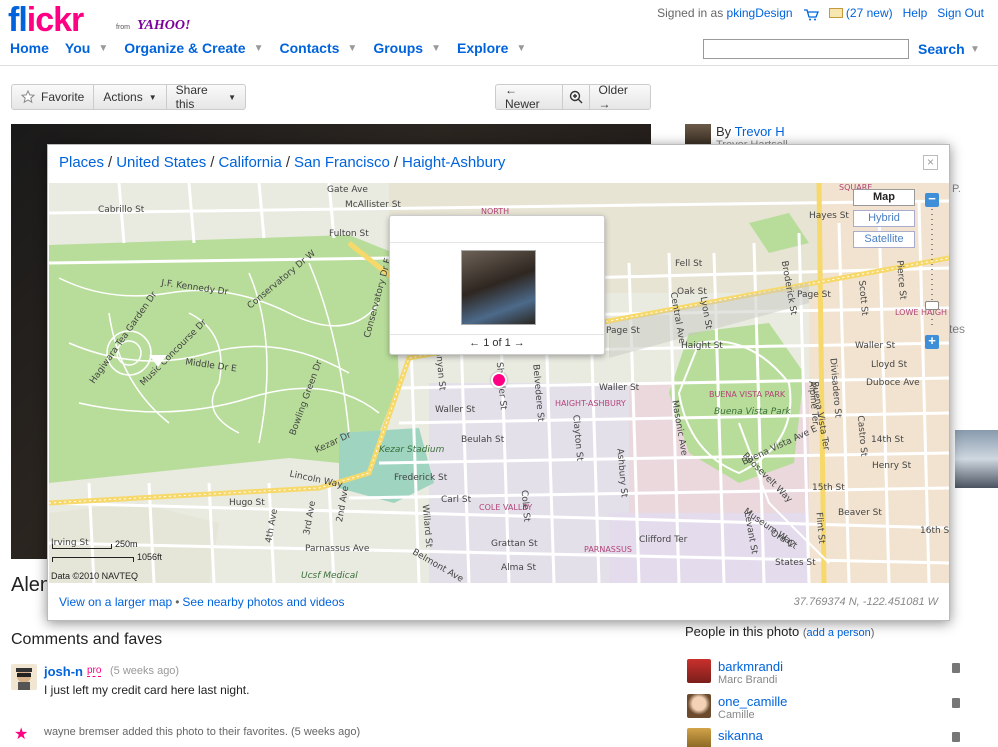 The width and height of the screenshot is (998, 747). Describe the element at coordinates (164, 25) in the screenshot. I see `yahoo-logo: YAHOO!` at that location.